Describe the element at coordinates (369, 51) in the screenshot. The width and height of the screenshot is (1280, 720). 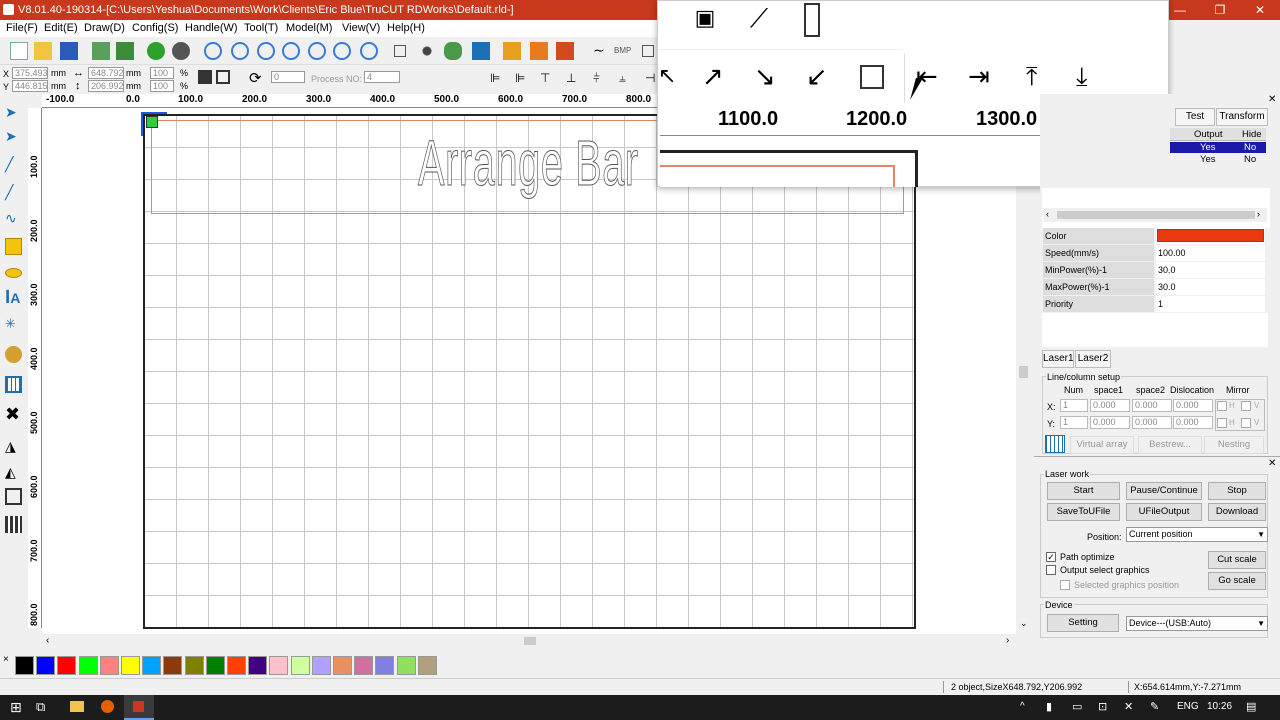
I see `zoom-all-icon` at that location.